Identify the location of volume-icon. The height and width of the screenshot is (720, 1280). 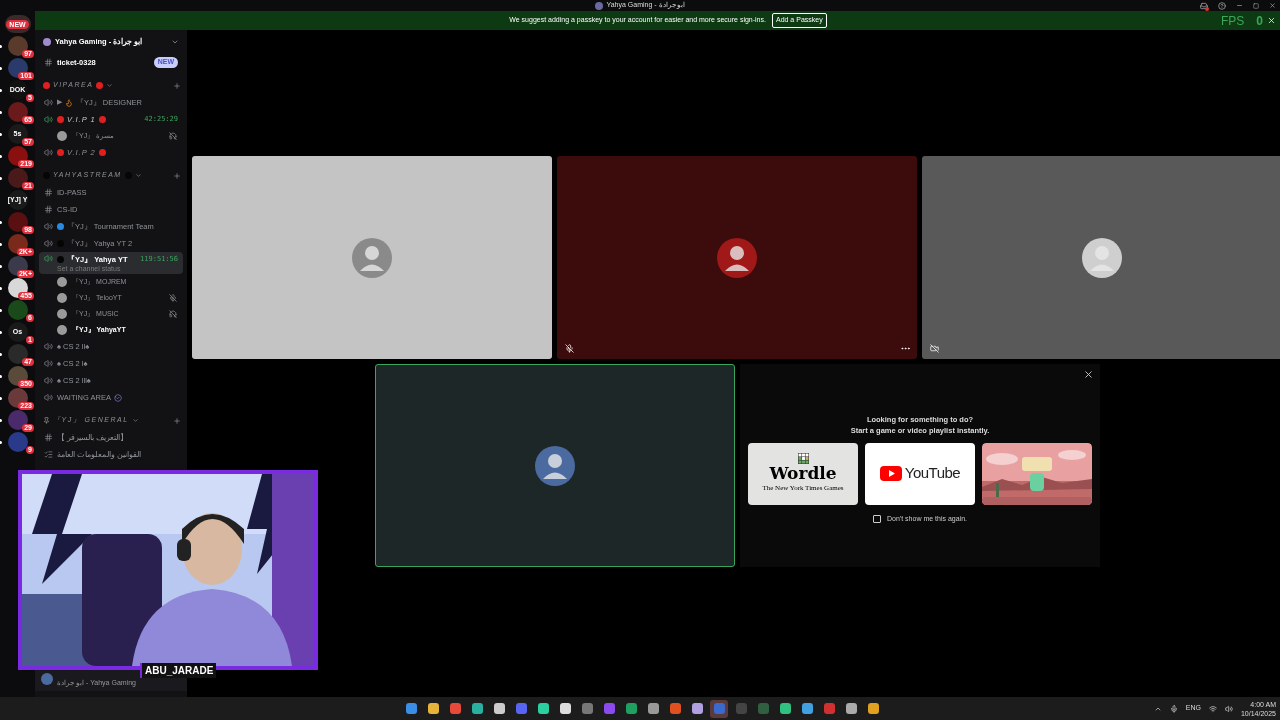
(1228, 708).